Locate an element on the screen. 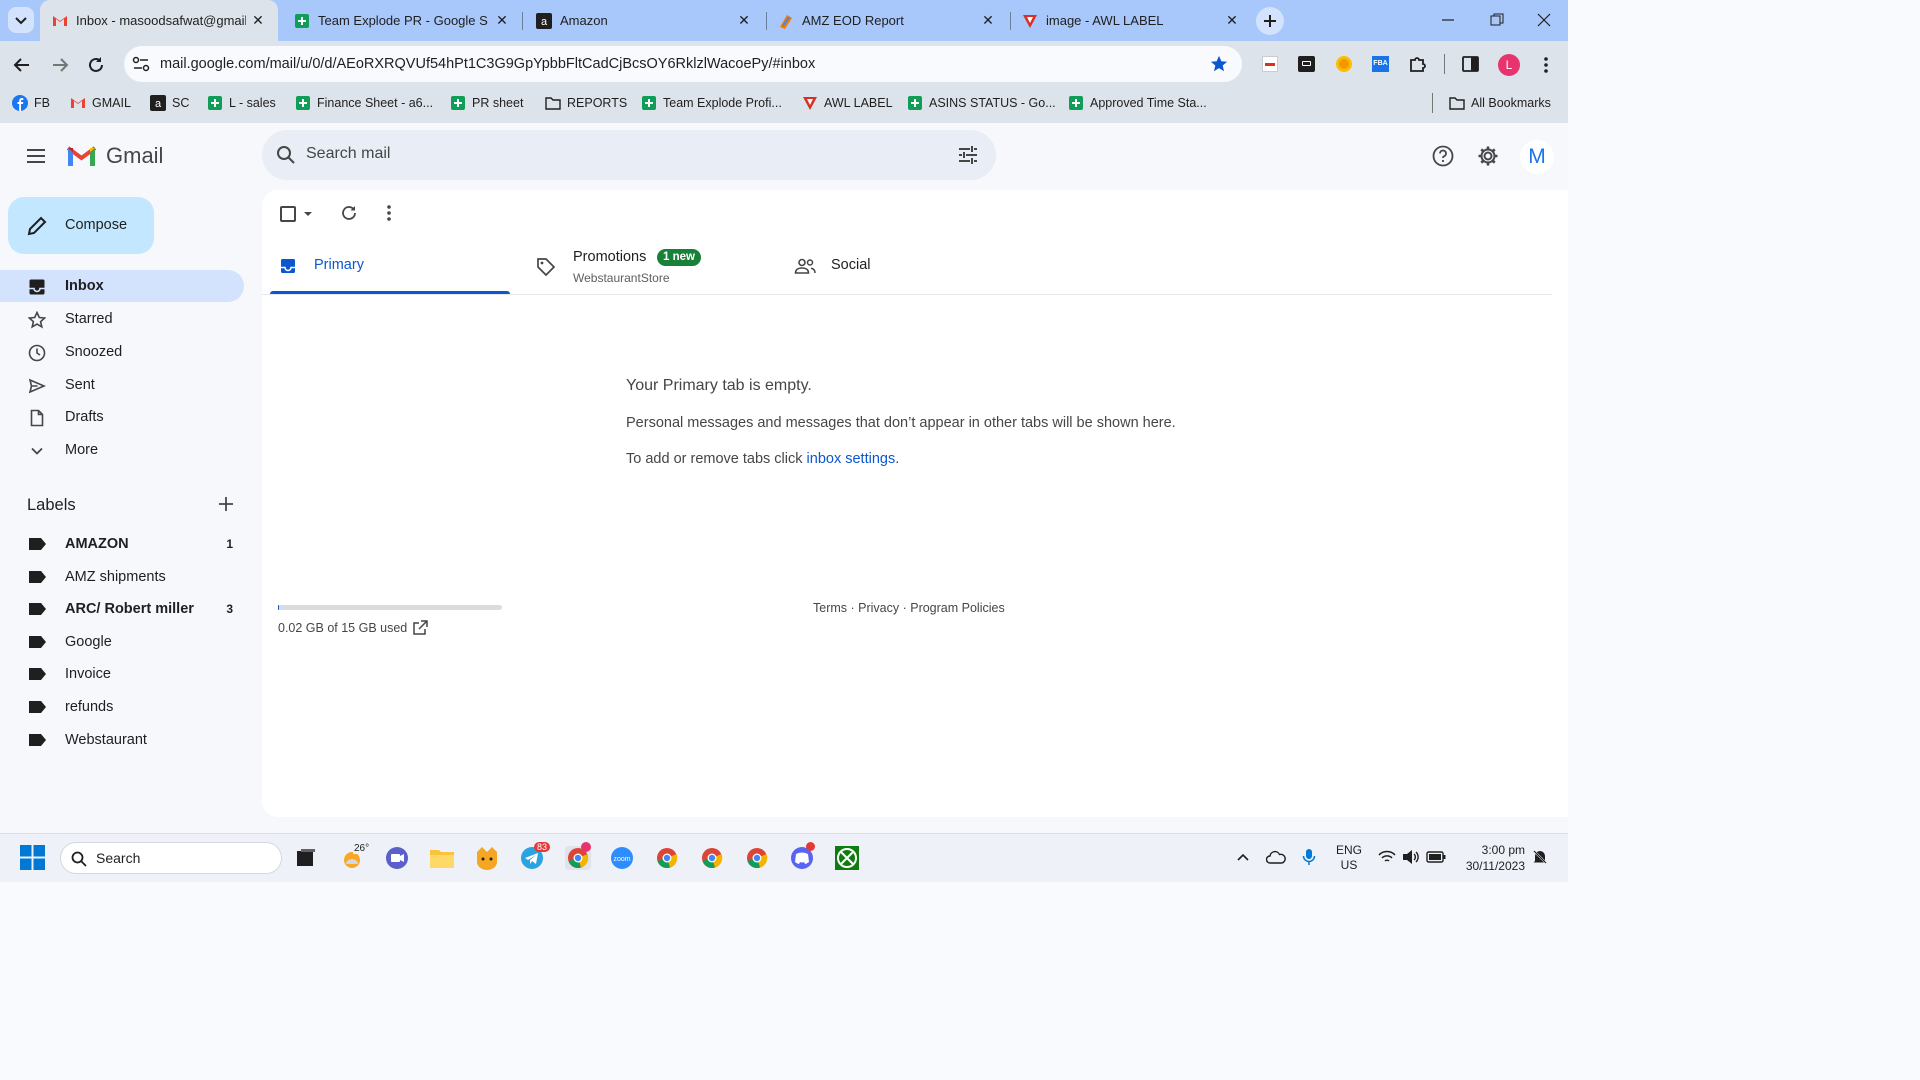 The width and height of the screenshot is (1920, 1080). battery-icon is located at coordinates (1436, 857).